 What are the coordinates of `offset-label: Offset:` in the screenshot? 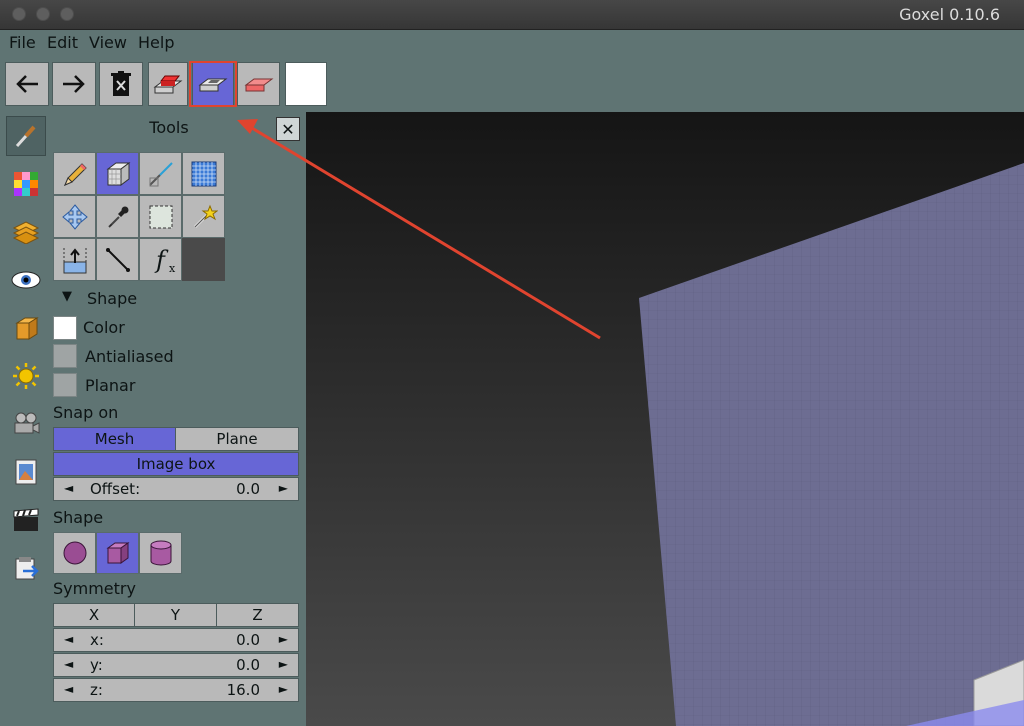 It's located at (115, 489).